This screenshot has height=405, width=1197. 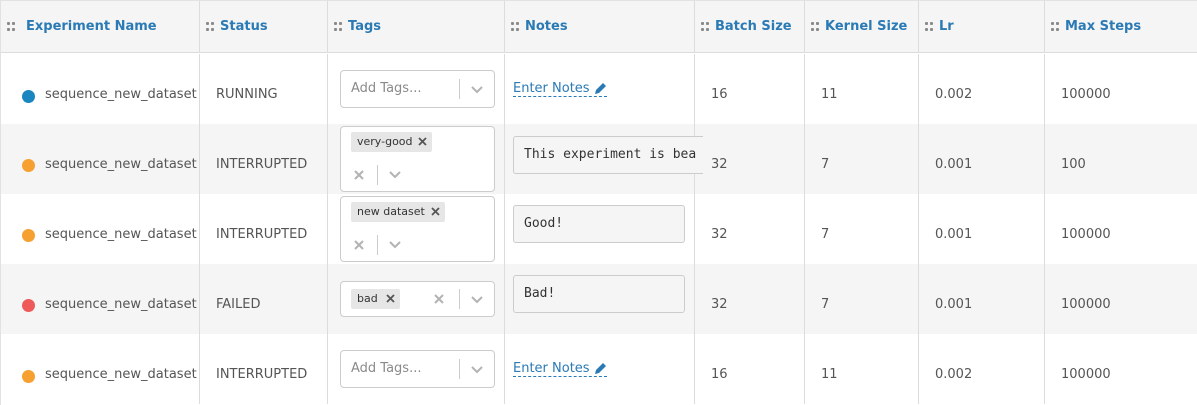 I want to click on column-label: Experiment Name, so click(x=91, y=26).